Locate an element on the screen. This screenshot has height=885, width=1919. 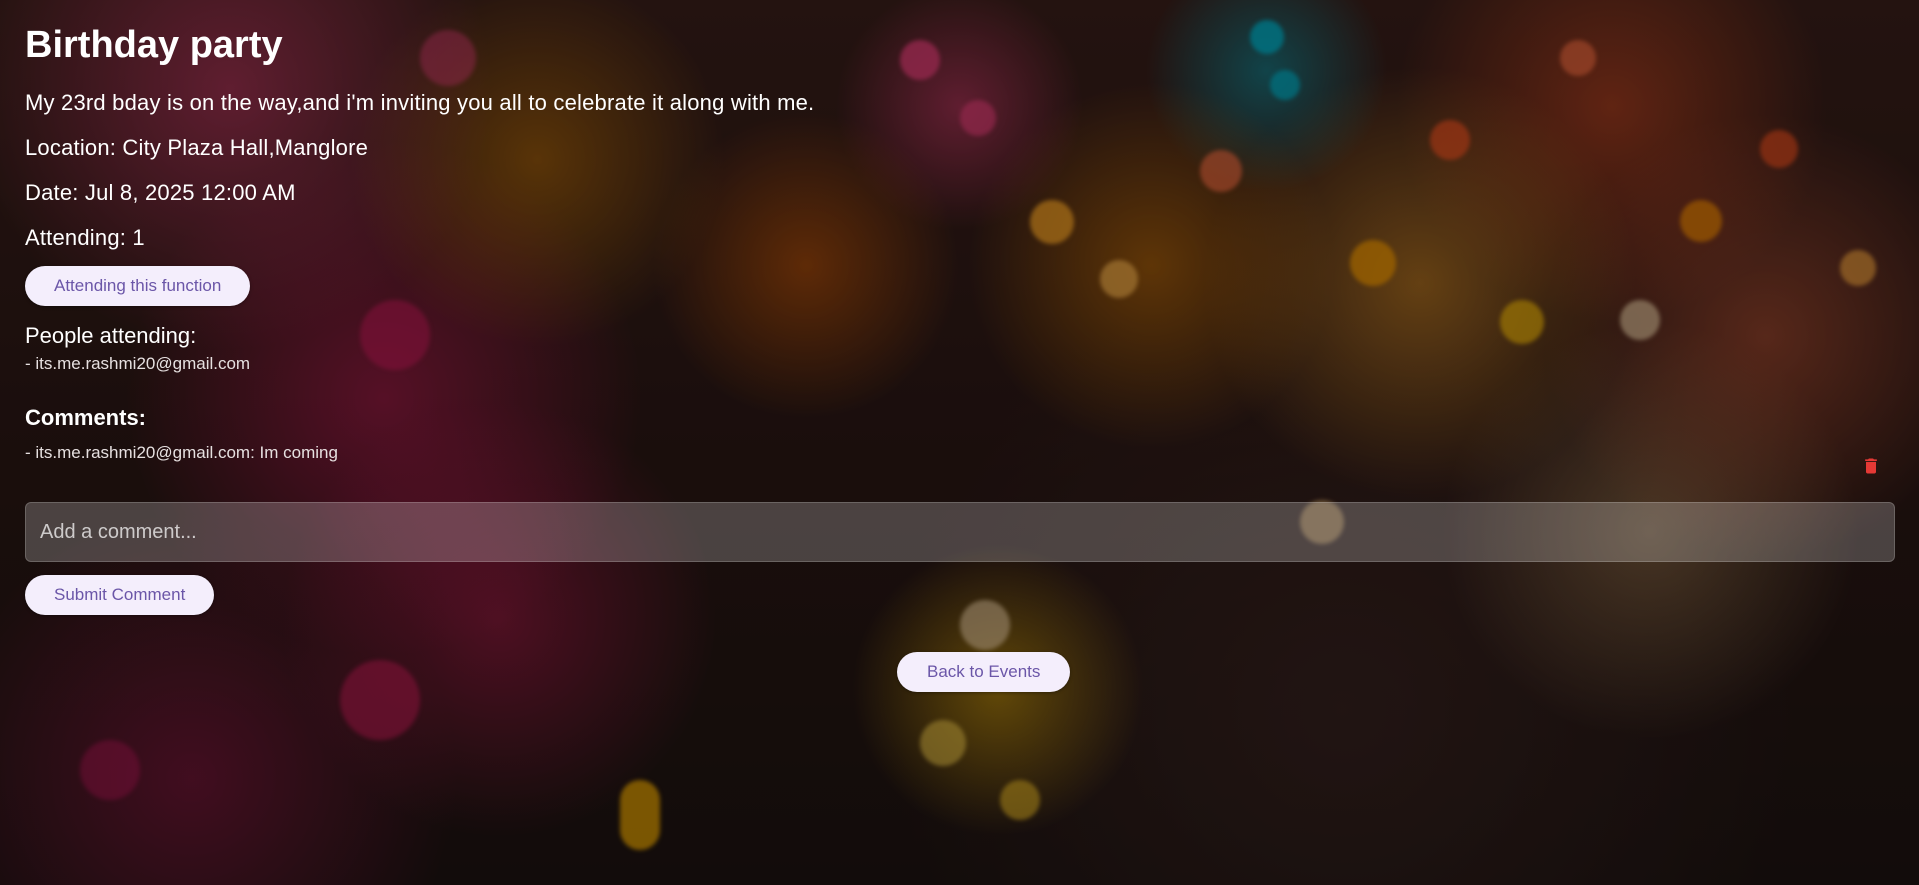
event-date: Date: Jul 8, 2025 12:00 AM is located at coordinates (160, 192).